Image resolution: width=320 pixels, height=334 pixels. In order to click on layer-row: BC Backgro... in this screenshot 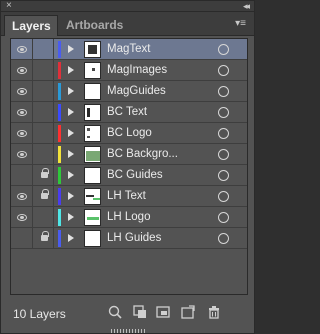, I will do `click(129, 154)`.